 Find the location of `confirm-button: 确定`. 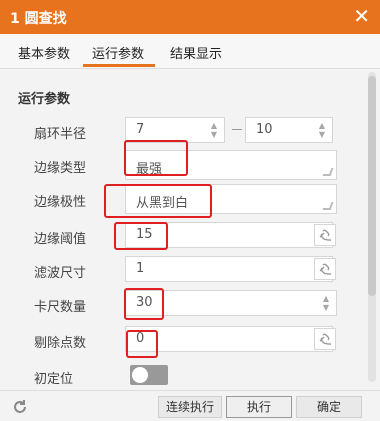

confirm-button: 确定 is located at coordinates (329, 407).